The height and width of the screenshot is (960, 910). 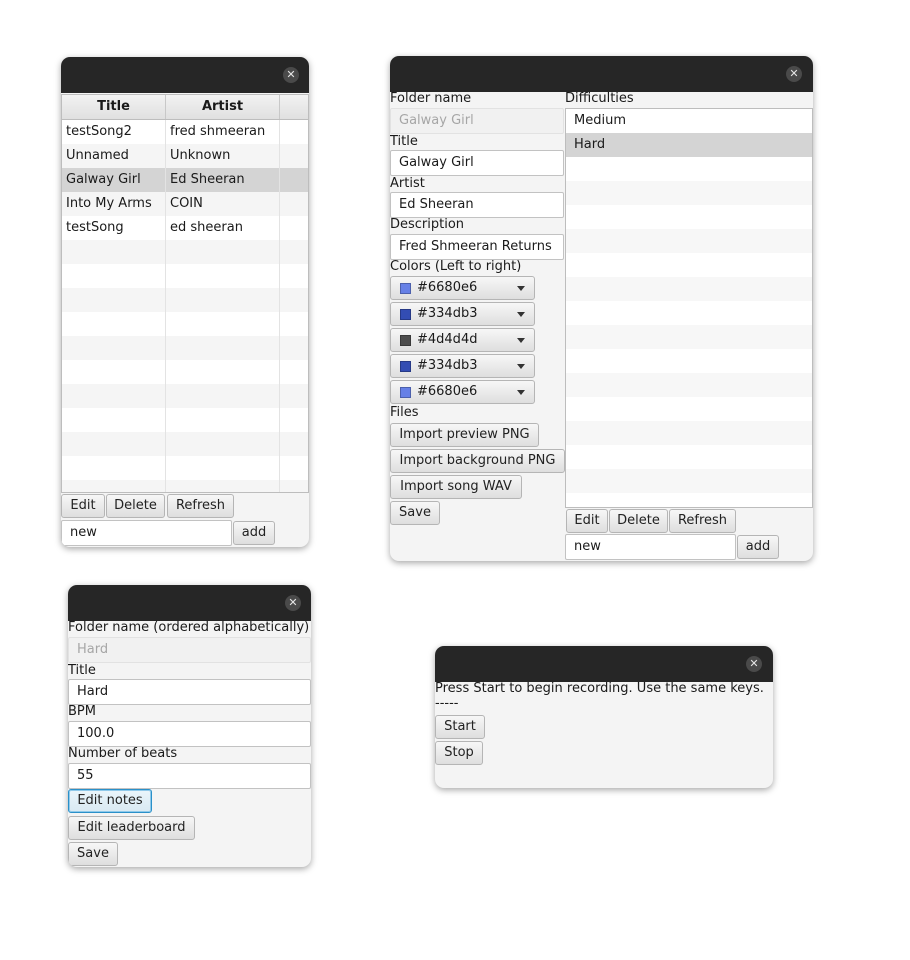 I want to click on edit-leaderboard-button: Edit leaderboard, so click(x=131, y=828).